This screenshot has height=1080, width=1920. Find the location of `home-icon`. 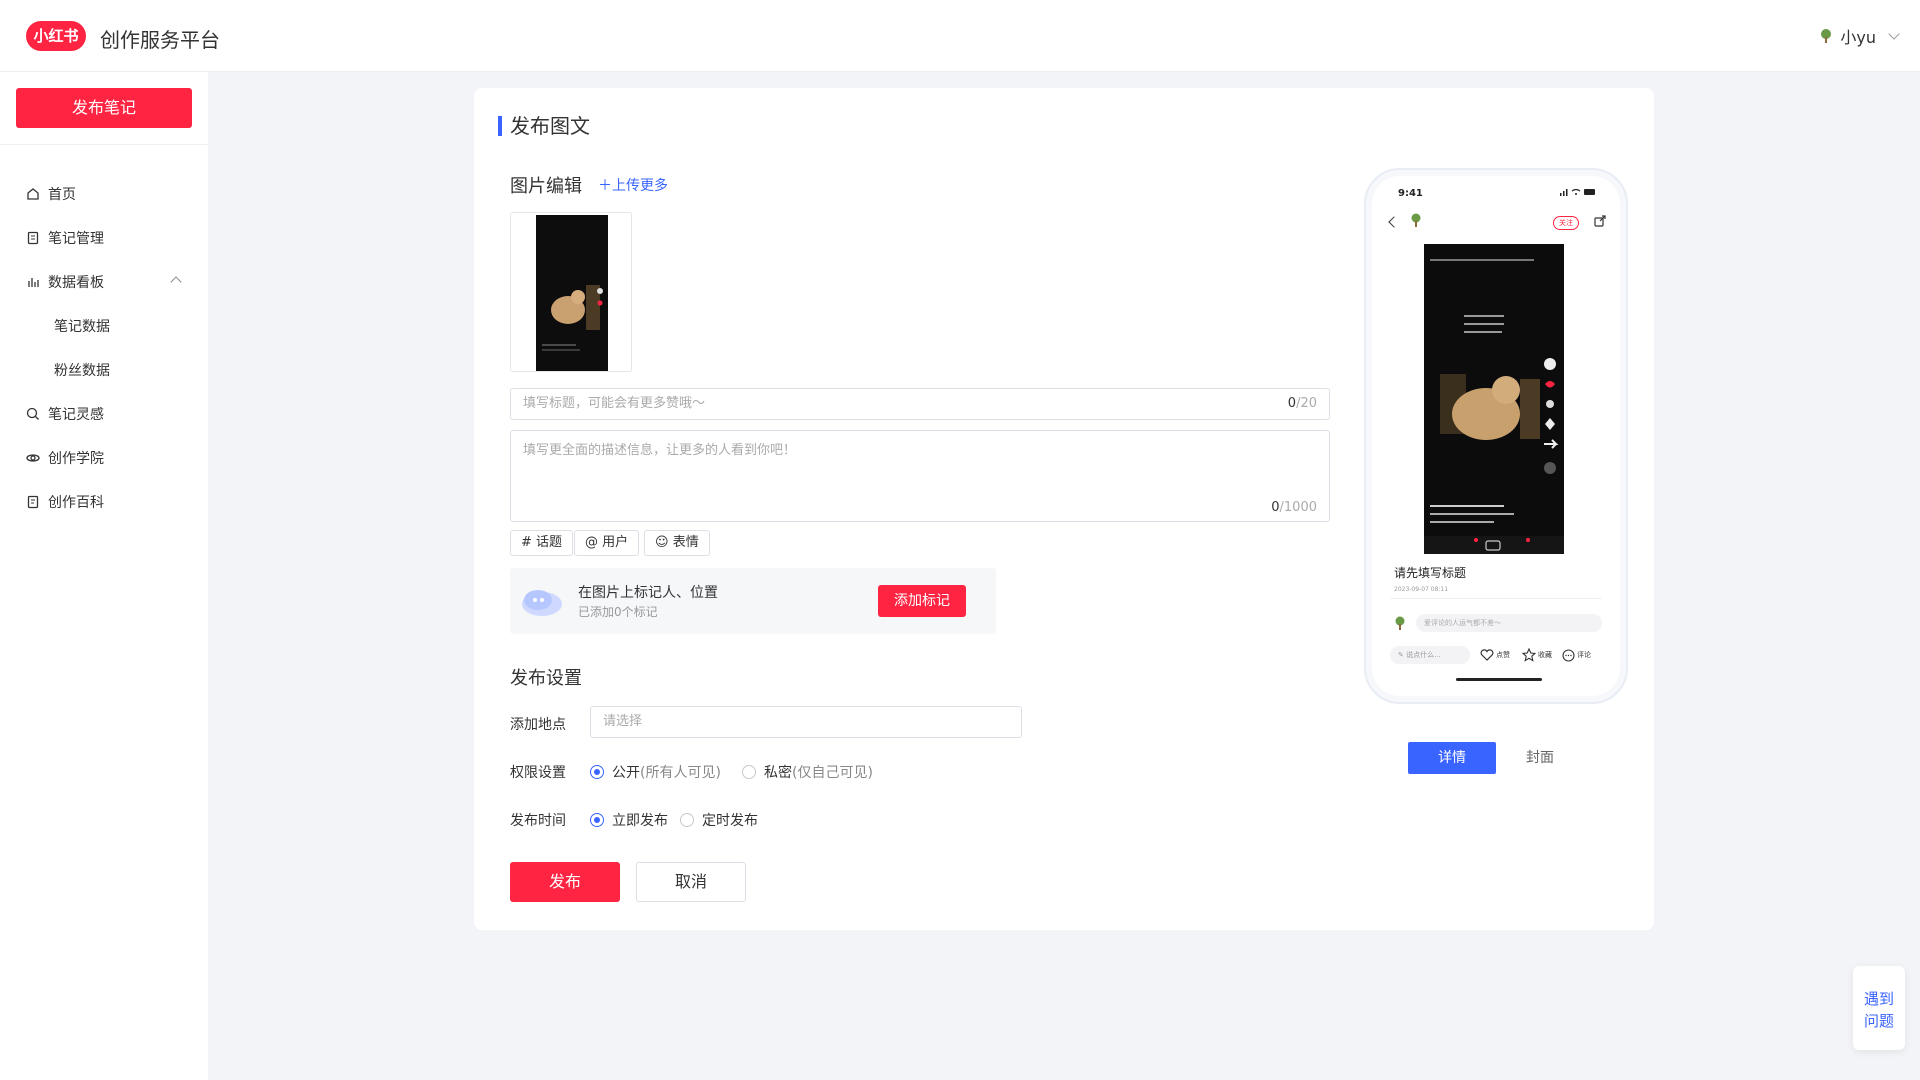

home-icon is located at coordinates (33, 194).